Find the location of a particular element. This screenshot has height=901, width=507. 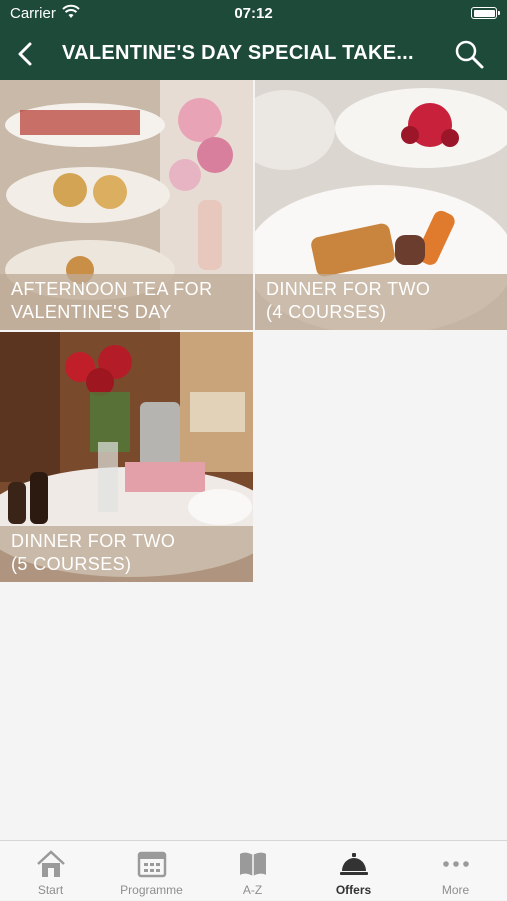

tab-bar: Start Programme A-Z Offers More is located at coordinates (253, 870).